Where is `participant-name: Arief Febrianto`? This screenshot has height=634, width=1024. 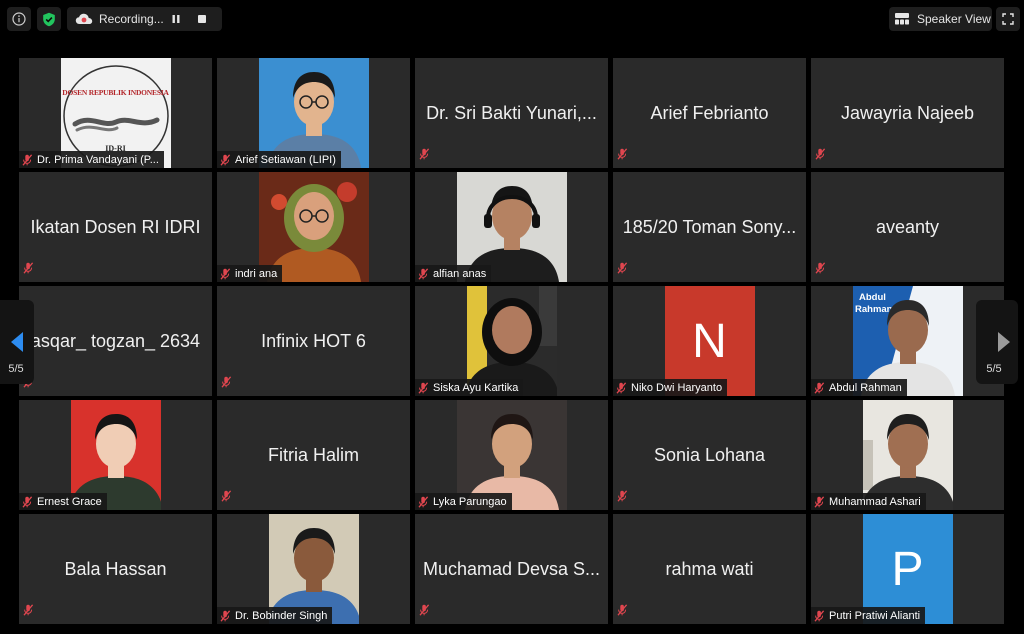
participant-name: Arief Febrianto is located at coordinates (709, 112).